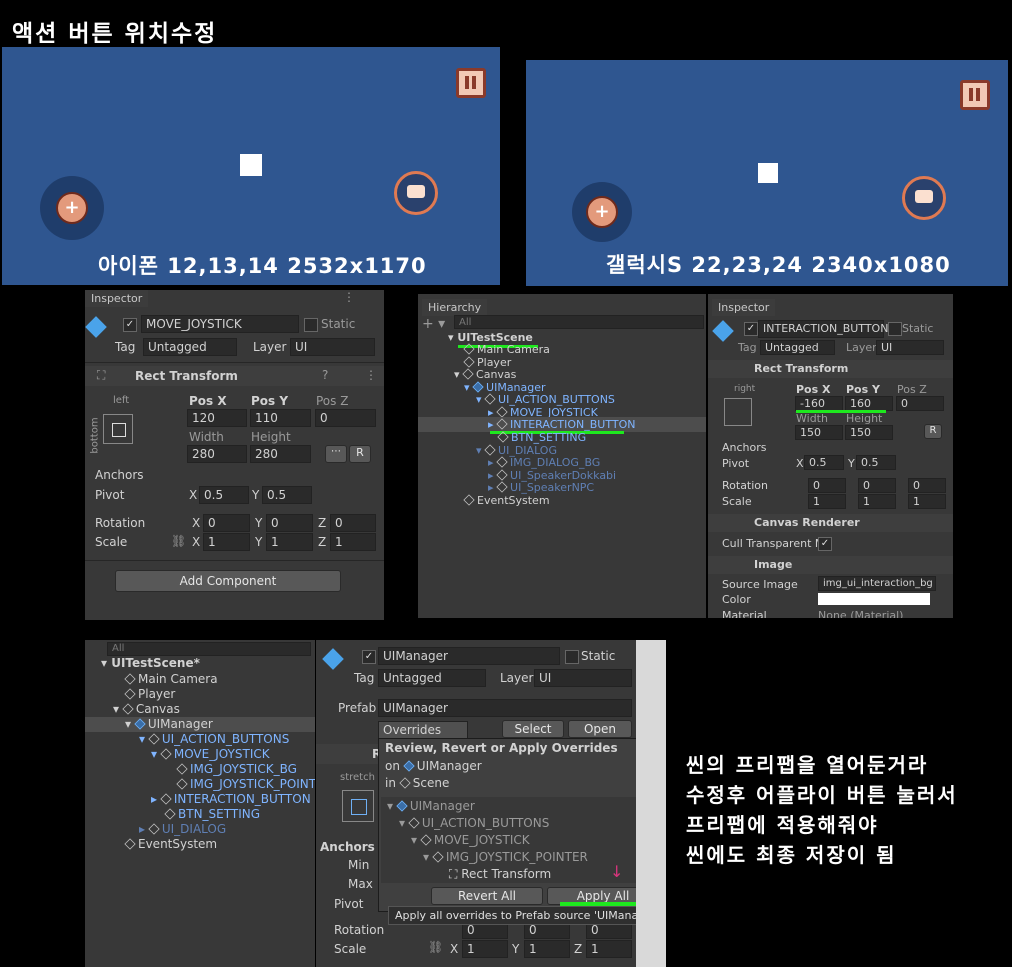 This screenshot has width=1012, height=967. What do you see at coordinates (508, 874) in the screenshot?
I see `tree-item: ⛶ Rect Transform` at bounding box center [508, 874].